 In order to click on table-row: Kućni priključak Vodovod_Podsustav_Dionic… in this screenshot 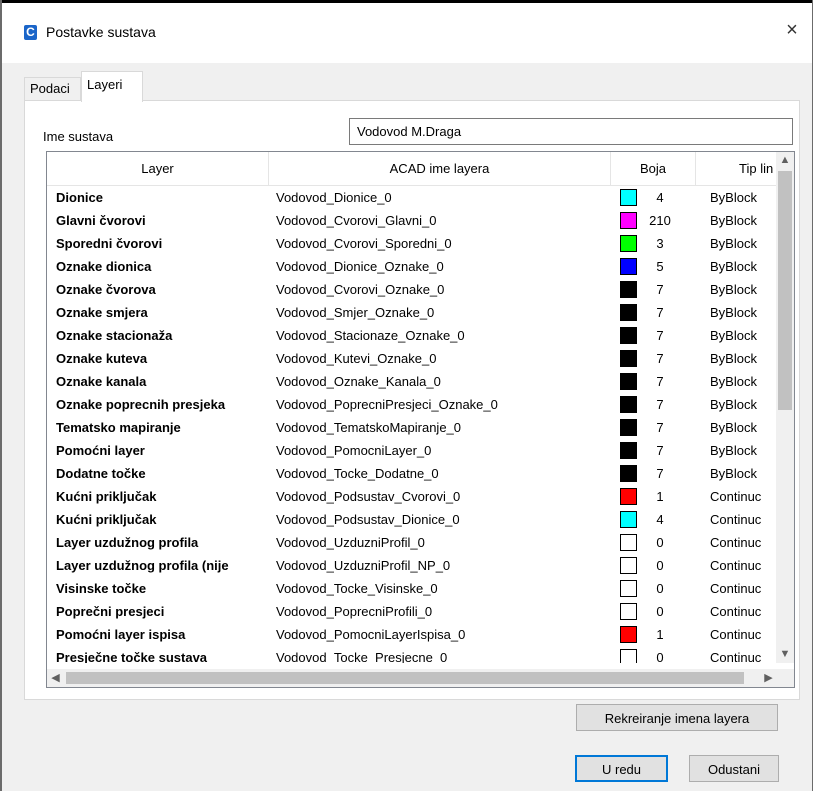, I will do `click(412, 519)`.